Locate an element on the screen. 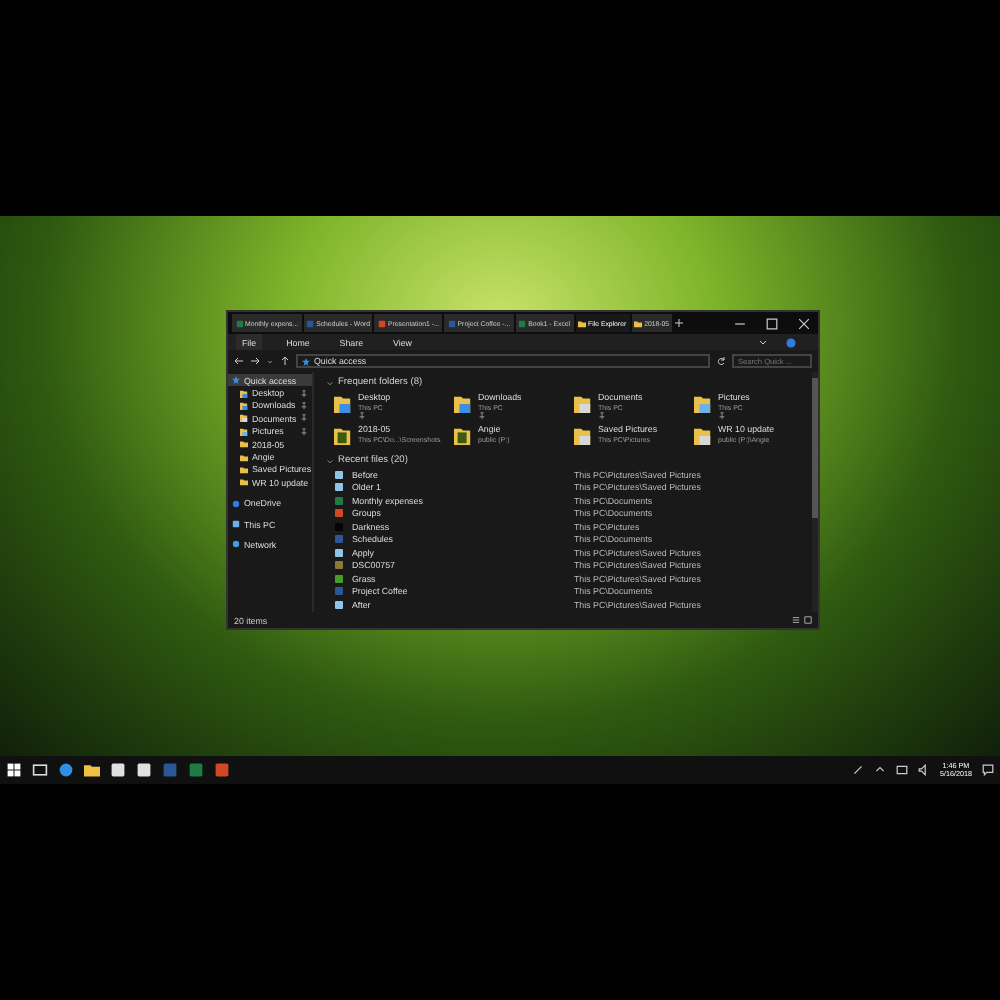 Image resolution: width=1000 pixels, height=1000 pixels. minimize-icon is located at coordinates (740, 323).